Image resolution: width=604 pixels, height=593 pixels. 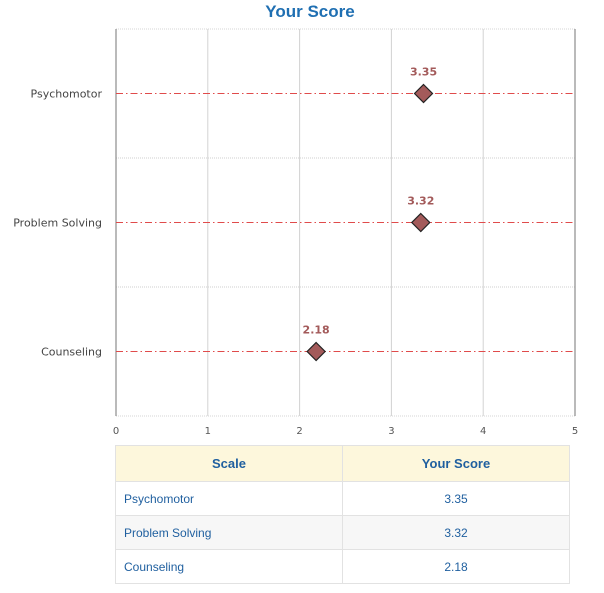 I want to click on table-row: Counseling 2.18, so click(x=342, y=566).